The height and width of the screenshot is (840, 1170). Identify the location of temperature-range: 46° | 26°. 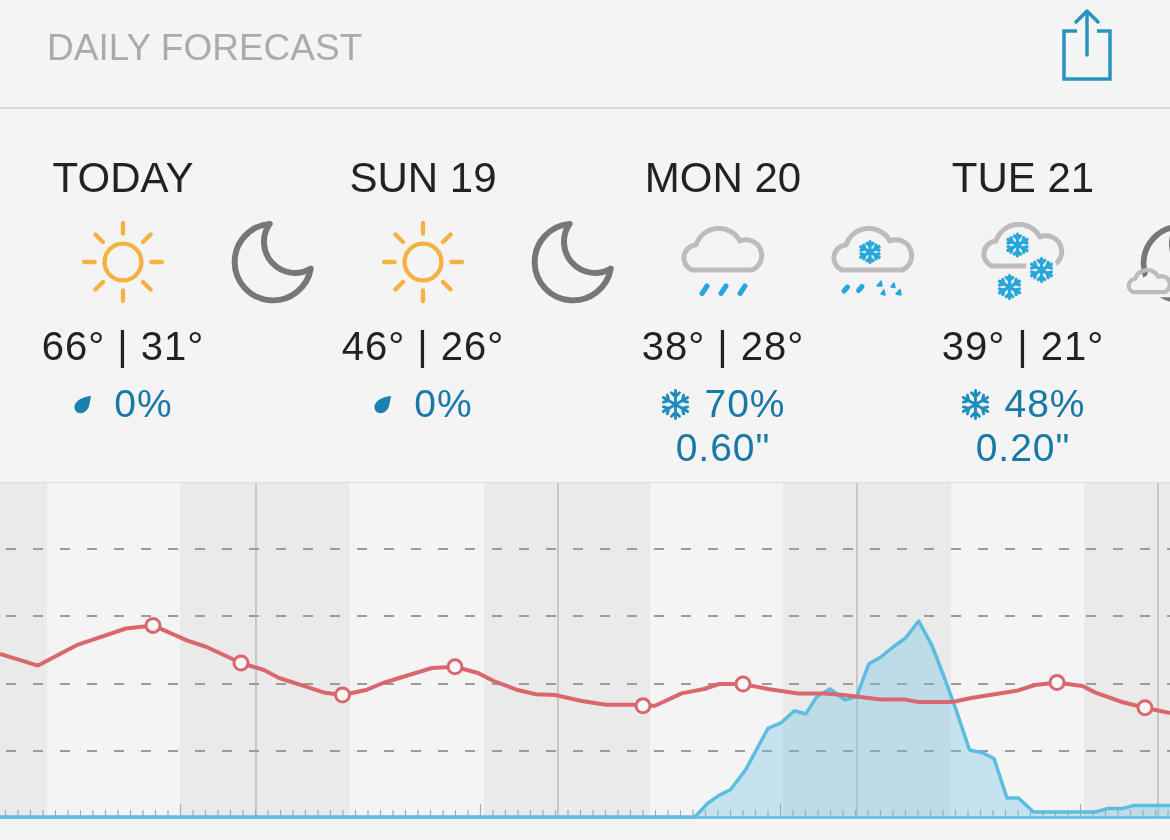
(423, 346).